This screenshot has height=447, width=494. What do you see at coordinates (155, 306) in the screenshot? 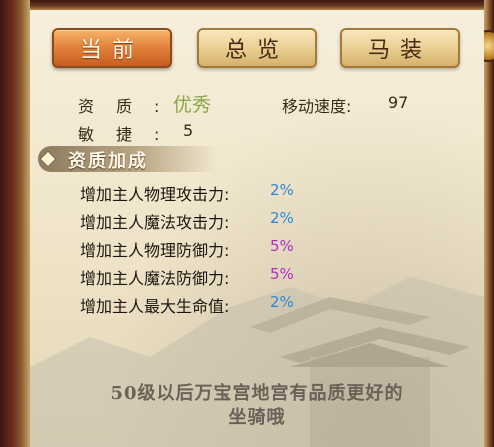
I see `bonus-name: 增加主人最大生命值:` at bounding box center [155, 306].